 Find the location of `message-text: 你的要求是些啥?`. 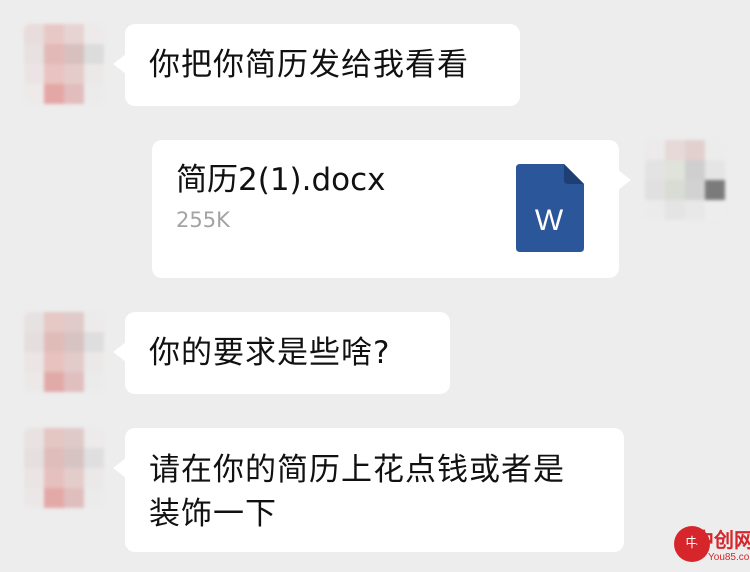

message-text: 你的要求是些啥? is located at coordinates (270, 353).